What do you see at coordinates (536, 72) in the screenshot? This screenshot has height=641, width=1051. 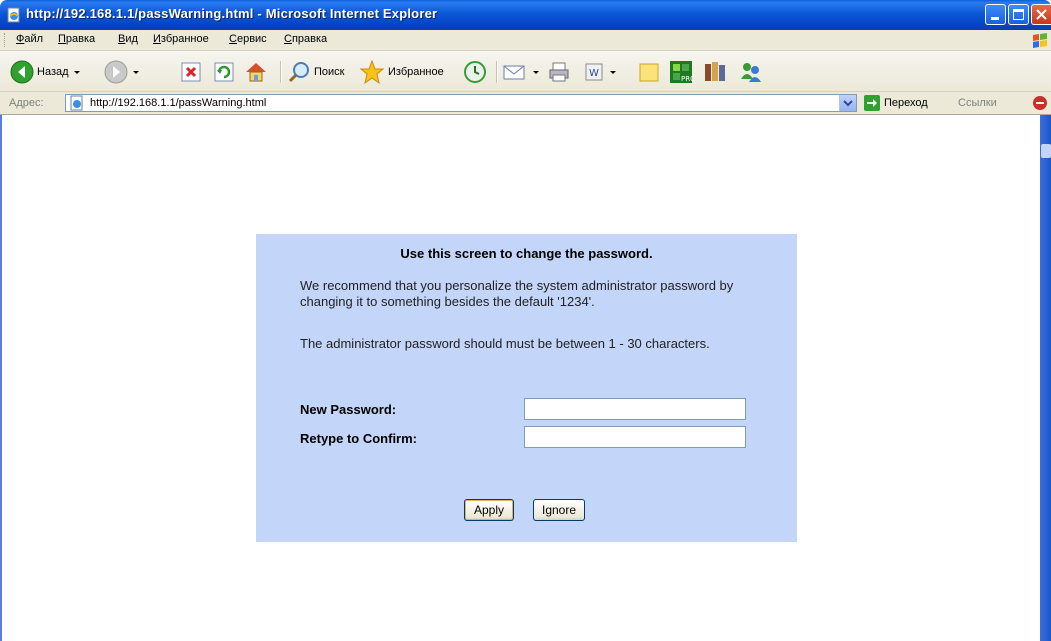 I see `mail-dropdown-icon` at bounding box center [536, 72].